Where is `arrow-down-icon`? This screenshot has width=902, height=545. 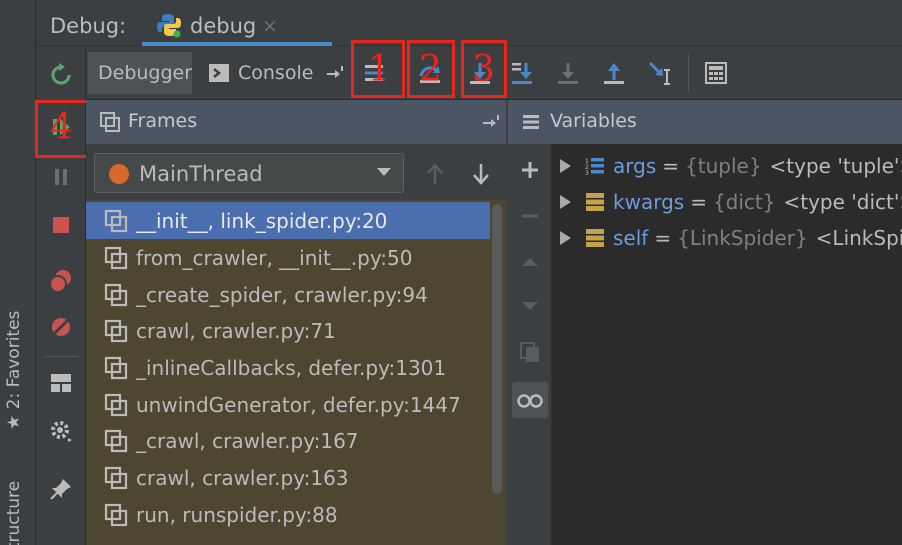 arrow-down-icon is located at coordinates (481, 174).